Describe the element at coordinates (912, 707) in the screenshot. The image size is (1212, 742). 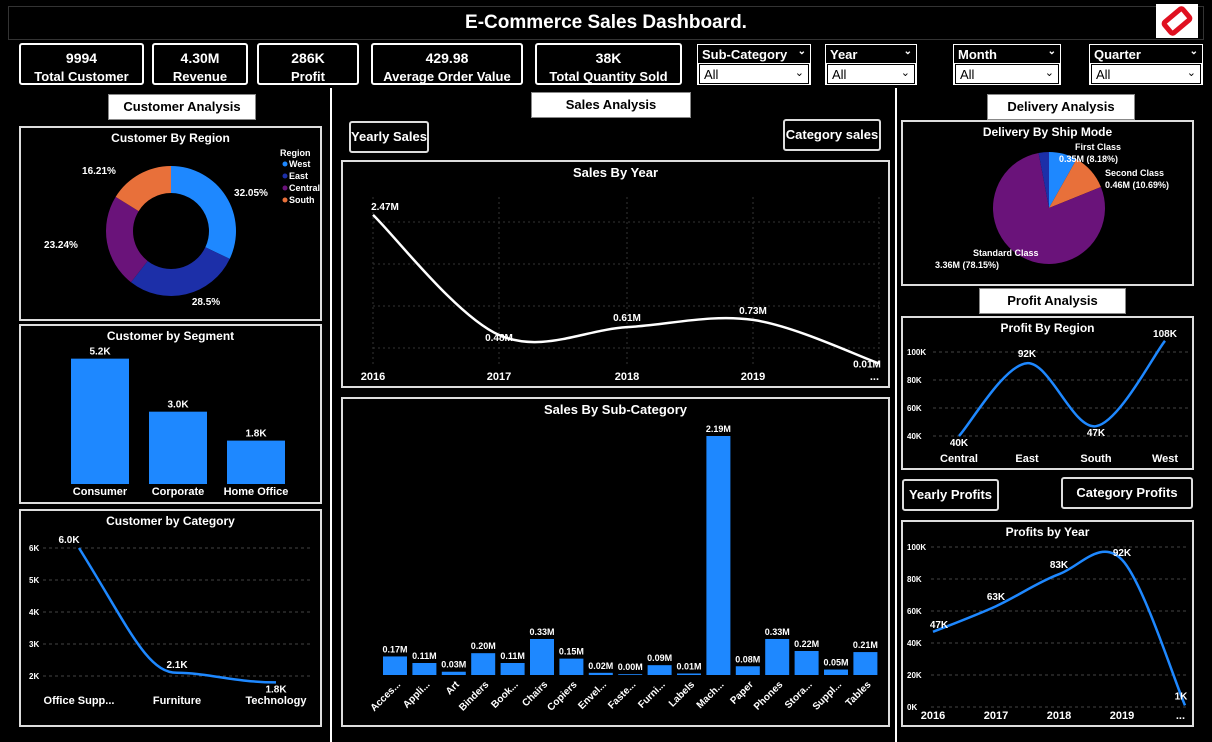
I see `y-tick-label: 0K` at that location.